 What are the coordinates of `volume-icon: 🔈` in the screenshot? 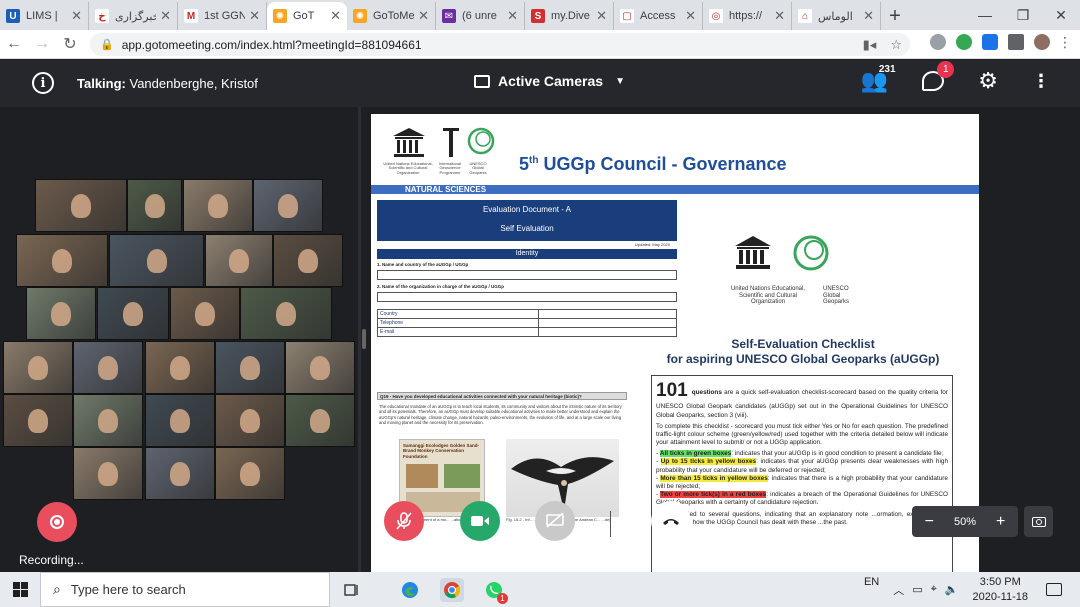 It's located at (952, 589).